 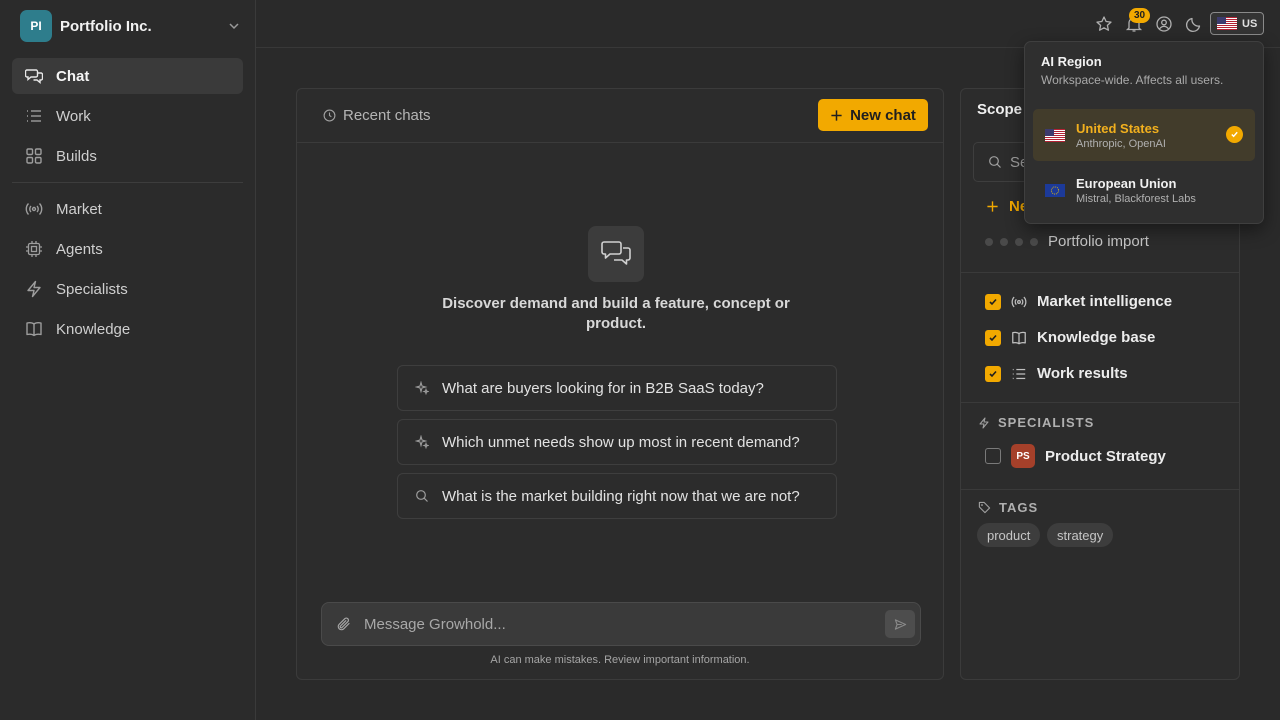 I want to click on sparkle-icon, so click(x=422, y=388).